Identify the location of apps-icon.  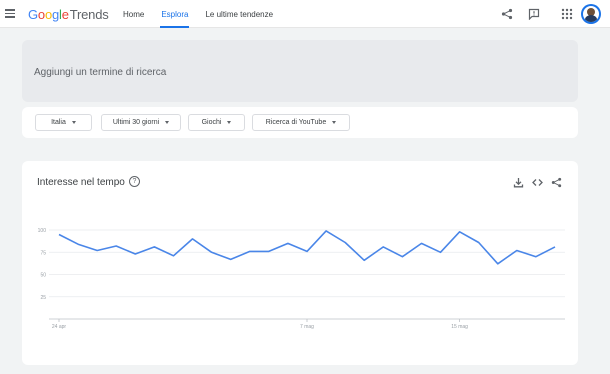
(567, 14).